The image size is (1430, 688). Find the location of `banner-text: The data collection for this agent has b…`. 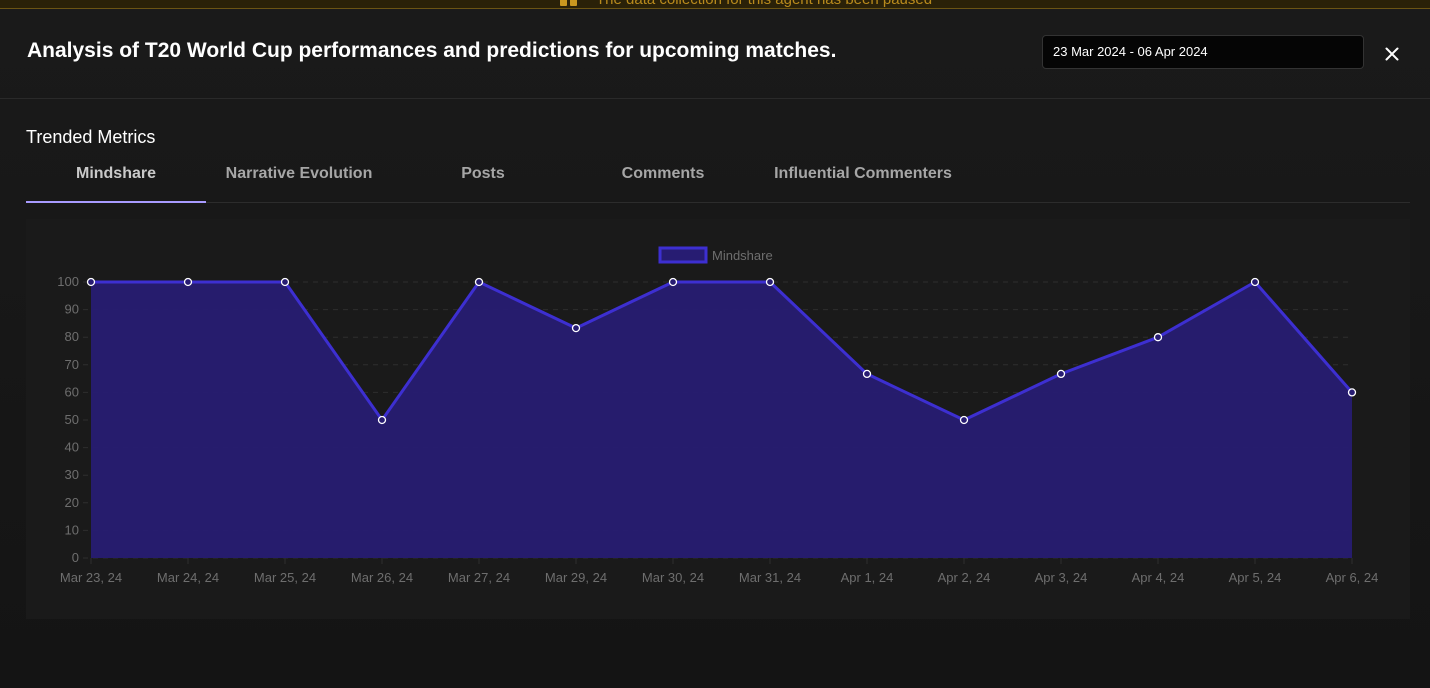

banner-text: The data collection for this agent has b… is located at coordinates (764, 4).